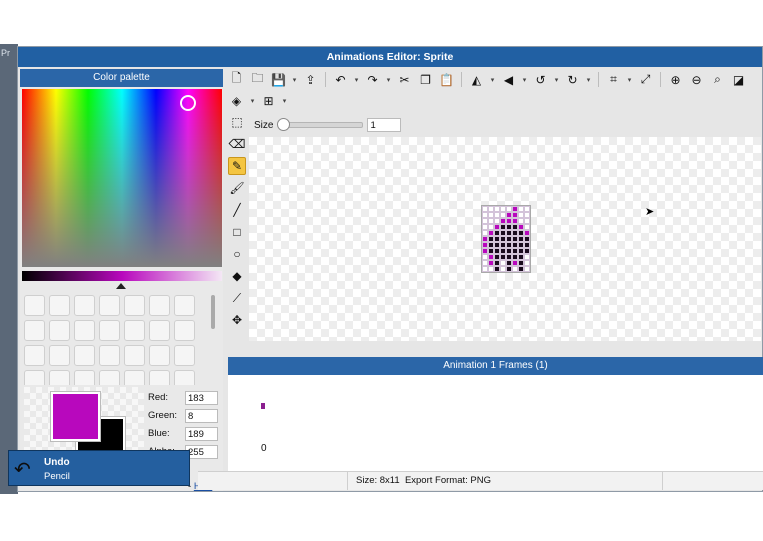  Describe the element at coordinates (508, 79) in the screenshot. I see `flip-vertical-icon: ◀` at that location.